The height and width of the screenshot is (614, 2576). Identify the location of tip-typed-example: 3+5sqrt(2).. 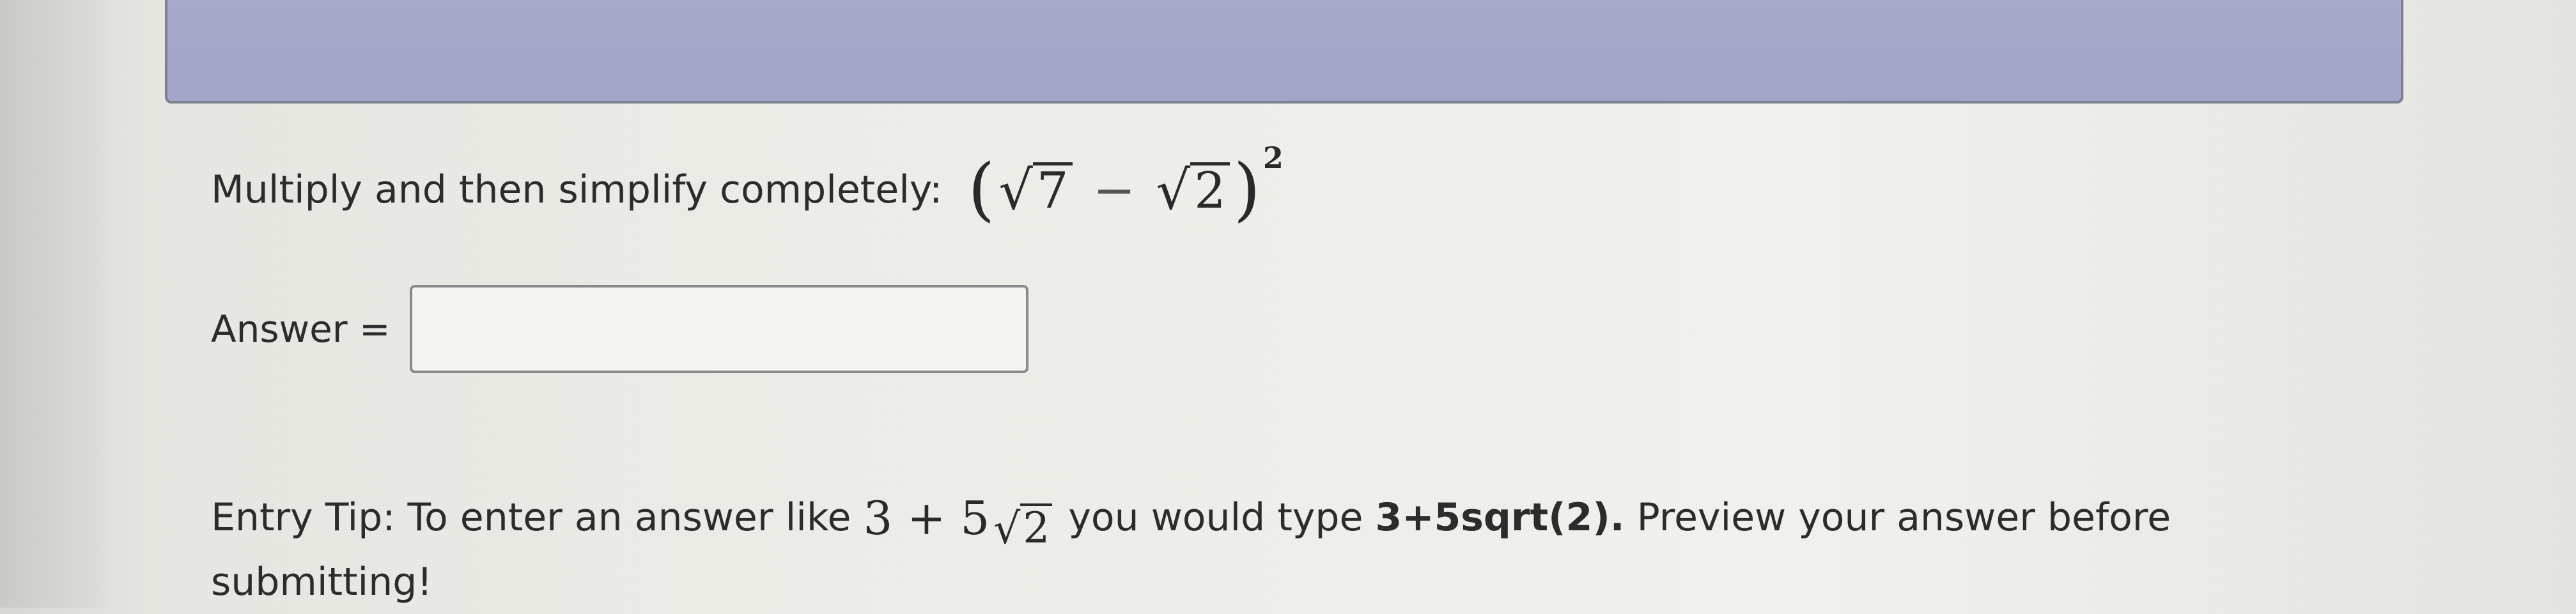
(1500, 517).